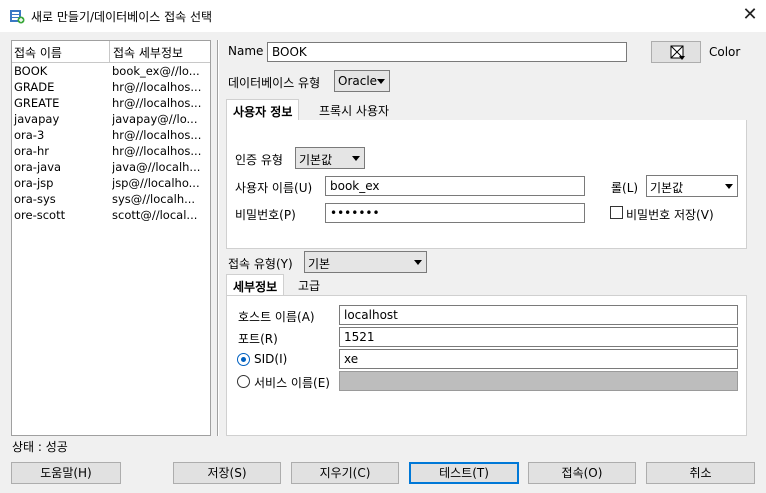 This screenshot has height=493, width=766. Describe the element at coordinates (345, 473) in the screenshot. I see `clear-button: 지우기(C)` at that location.